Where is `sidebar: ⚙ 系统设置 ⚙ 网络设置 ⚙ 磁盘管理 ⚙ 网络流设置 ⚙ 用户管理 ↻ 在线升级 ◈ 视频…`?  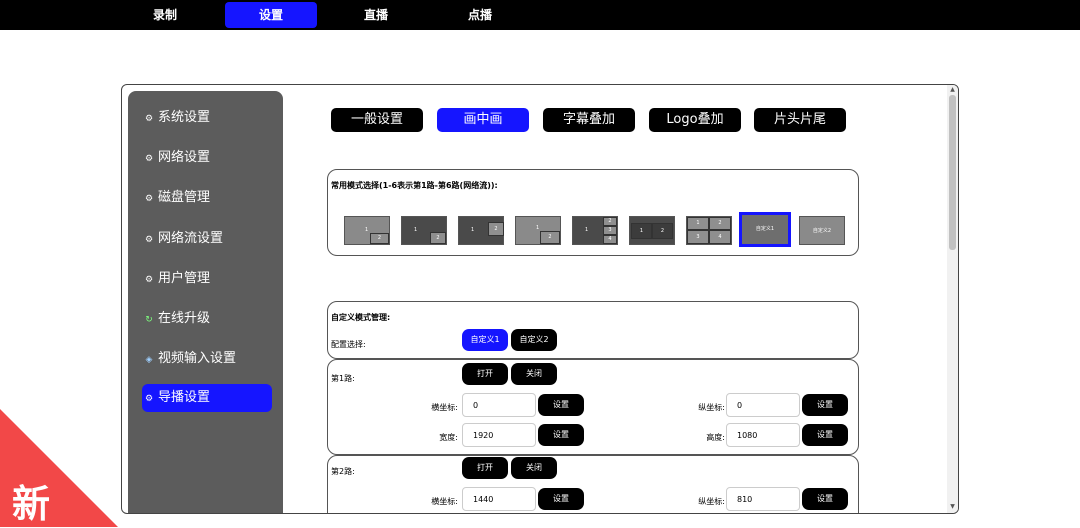 sidebar: ⚙ 系统设置 ⚙ 网络设置 ⚙ 磁盘管理 ⚙ 网络流设置 ⚙ 用户管理 ↻ 在线升级 ◈ 视频… is located at coordinates (205, 302).